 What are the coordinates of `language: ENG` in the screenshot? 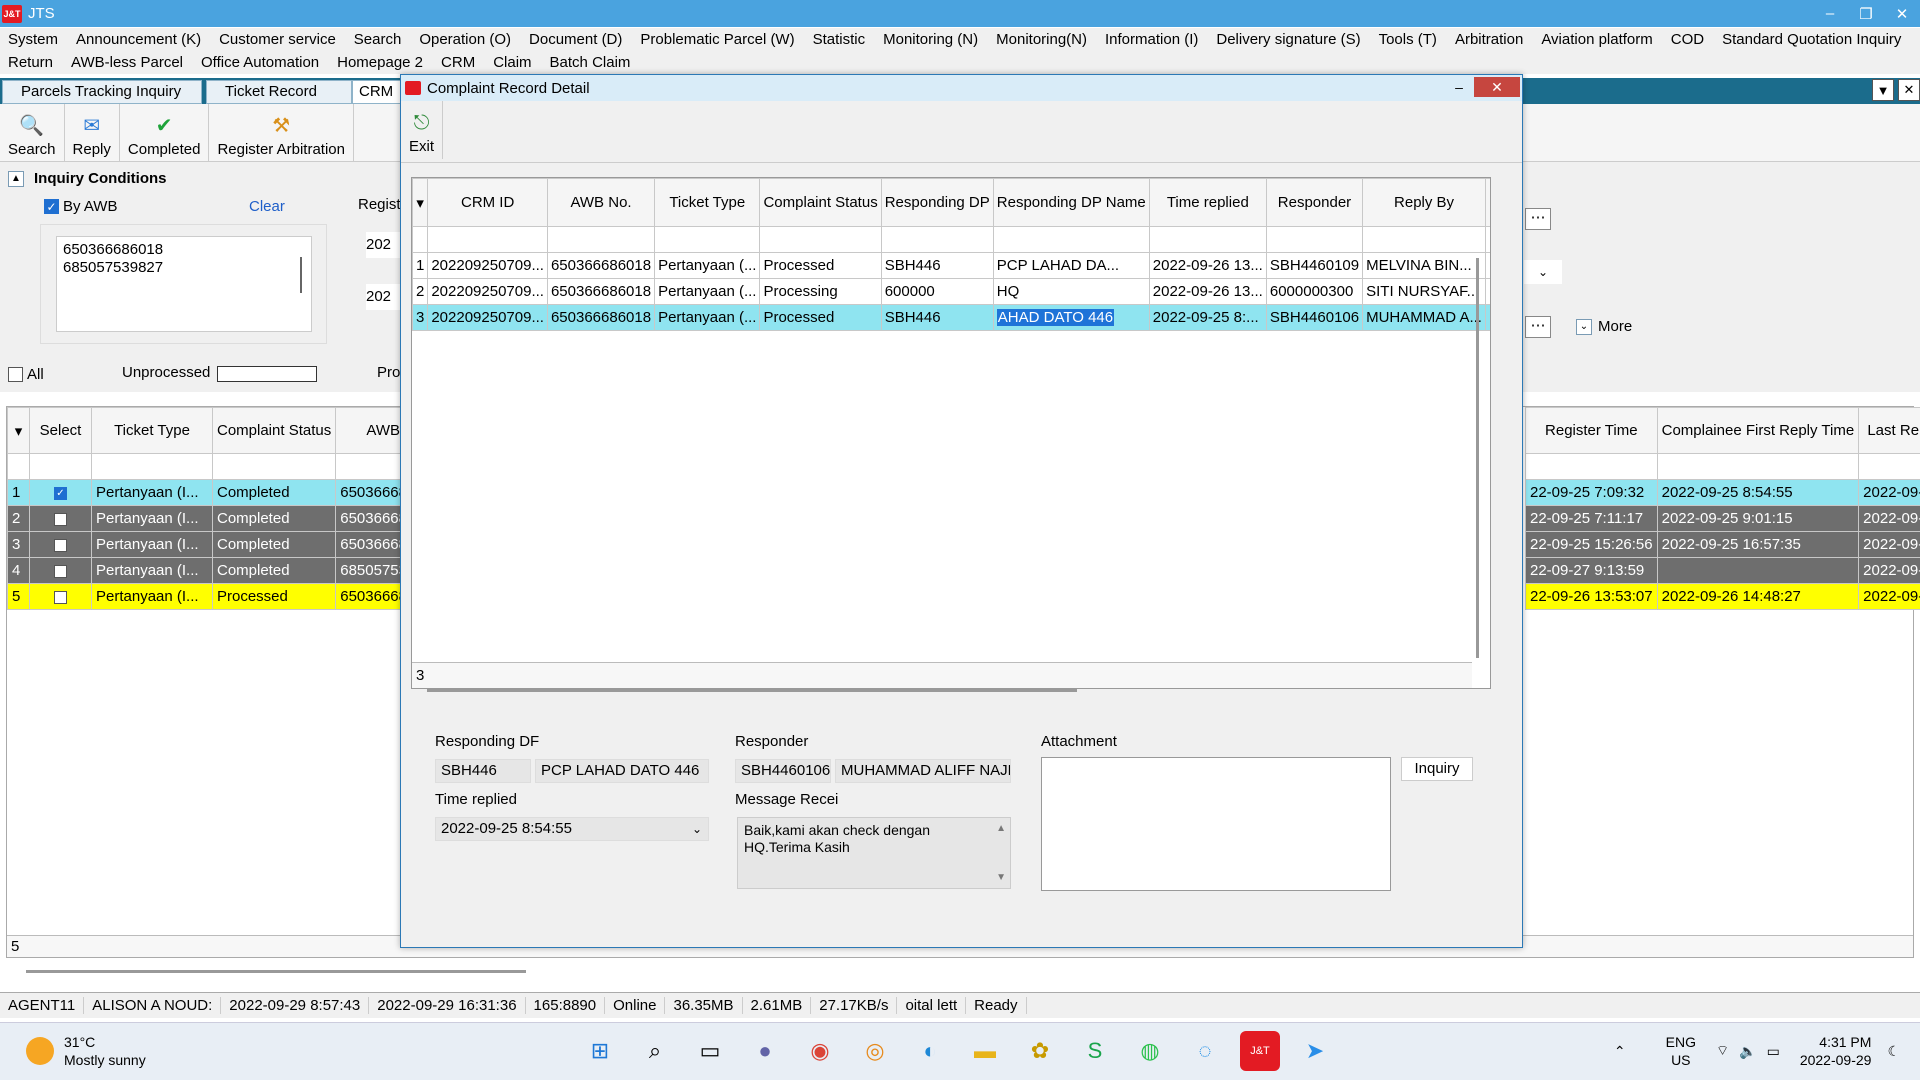 It's located at (1681, 1042).